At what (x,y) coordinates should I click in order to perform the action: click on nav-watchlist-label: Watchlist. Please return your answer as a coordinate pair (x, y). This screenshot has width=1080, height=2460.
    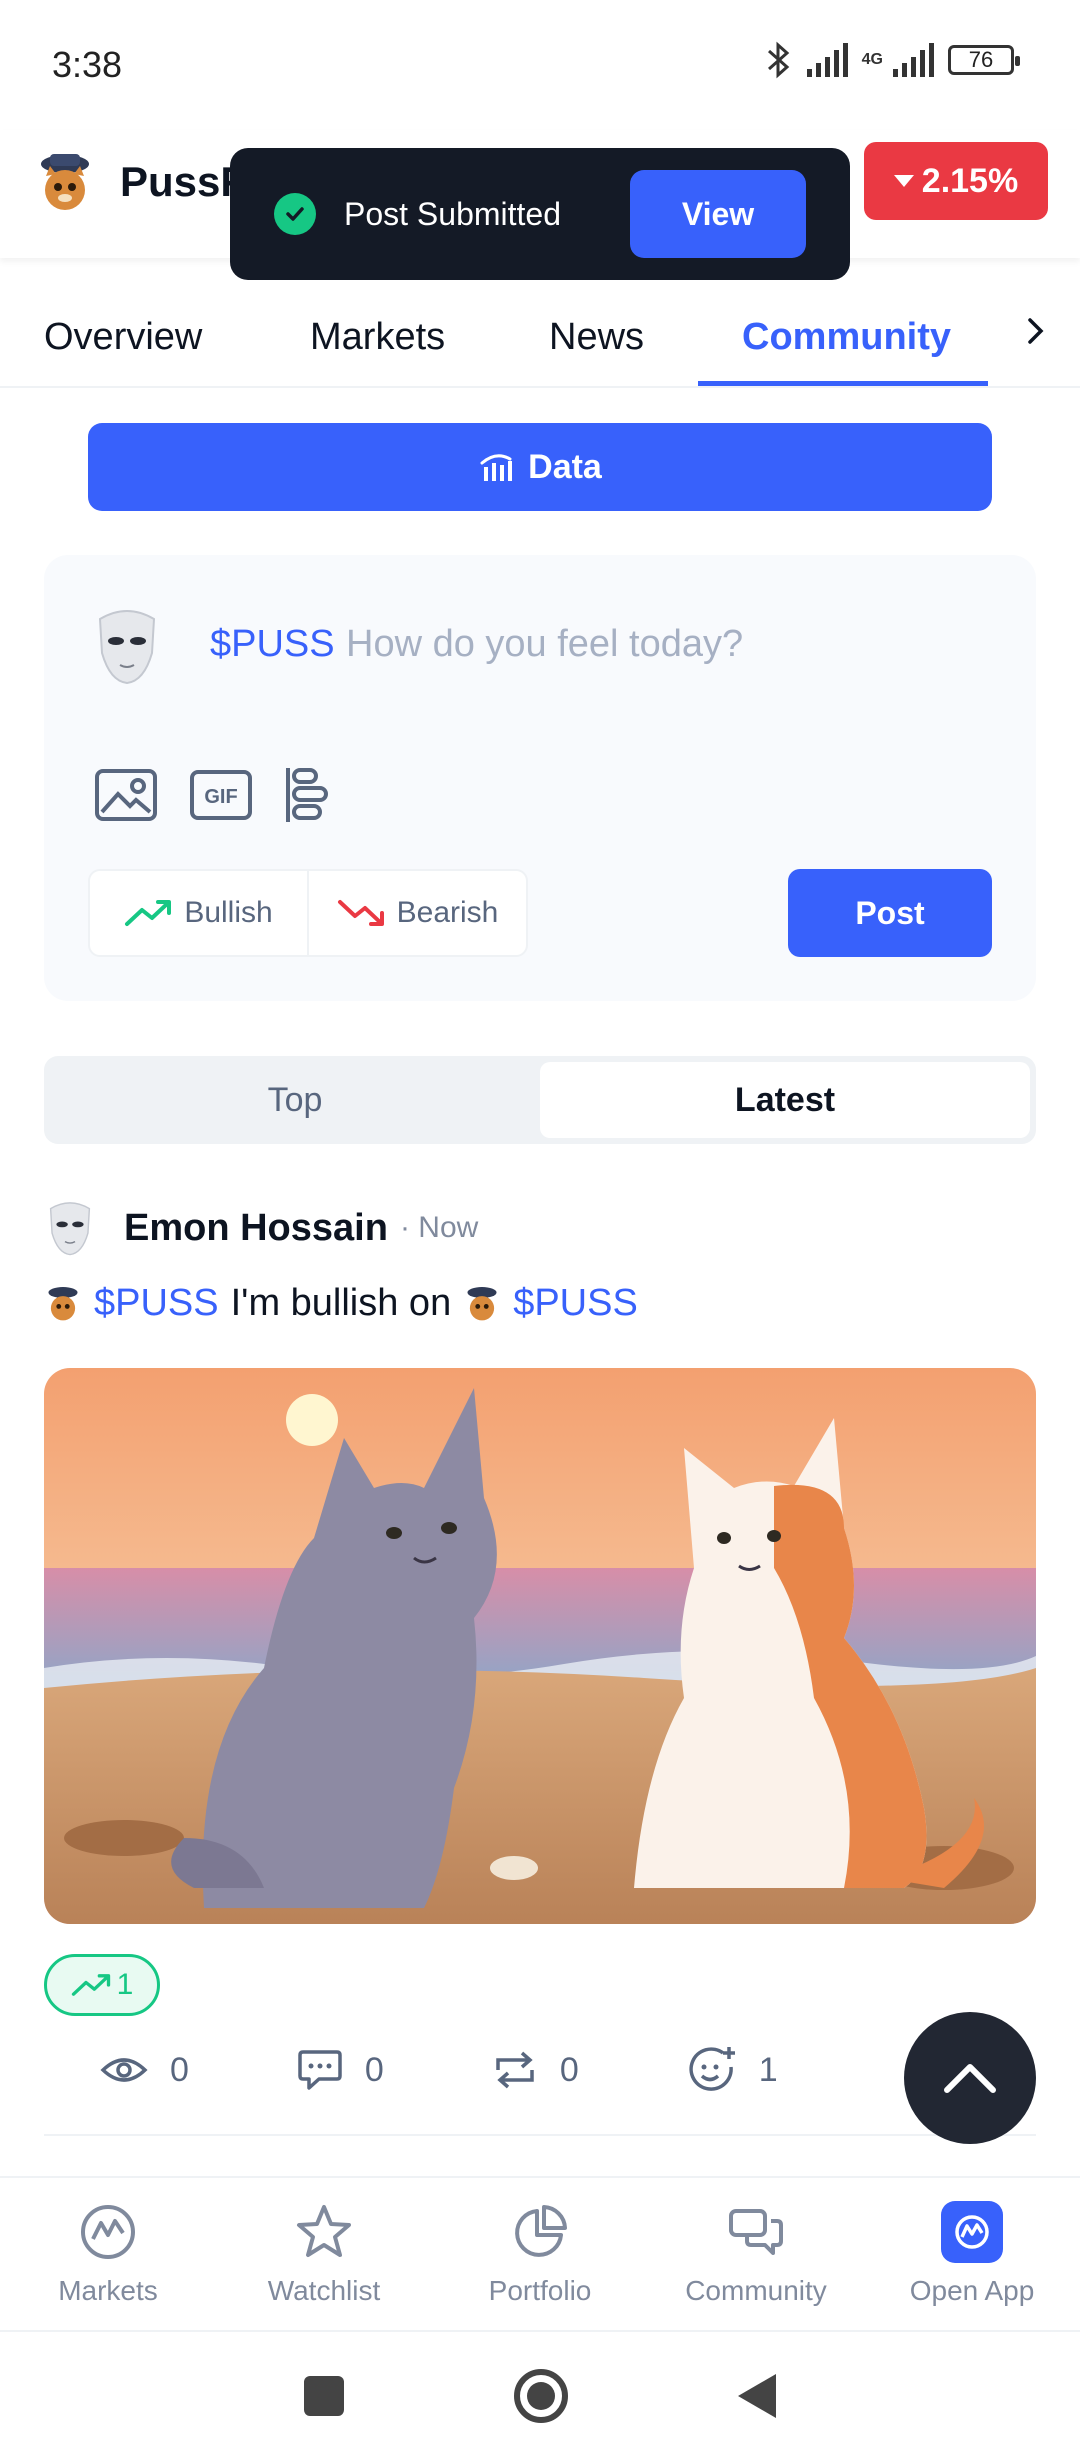
    Looking at the image, I should click on (324, 2290).